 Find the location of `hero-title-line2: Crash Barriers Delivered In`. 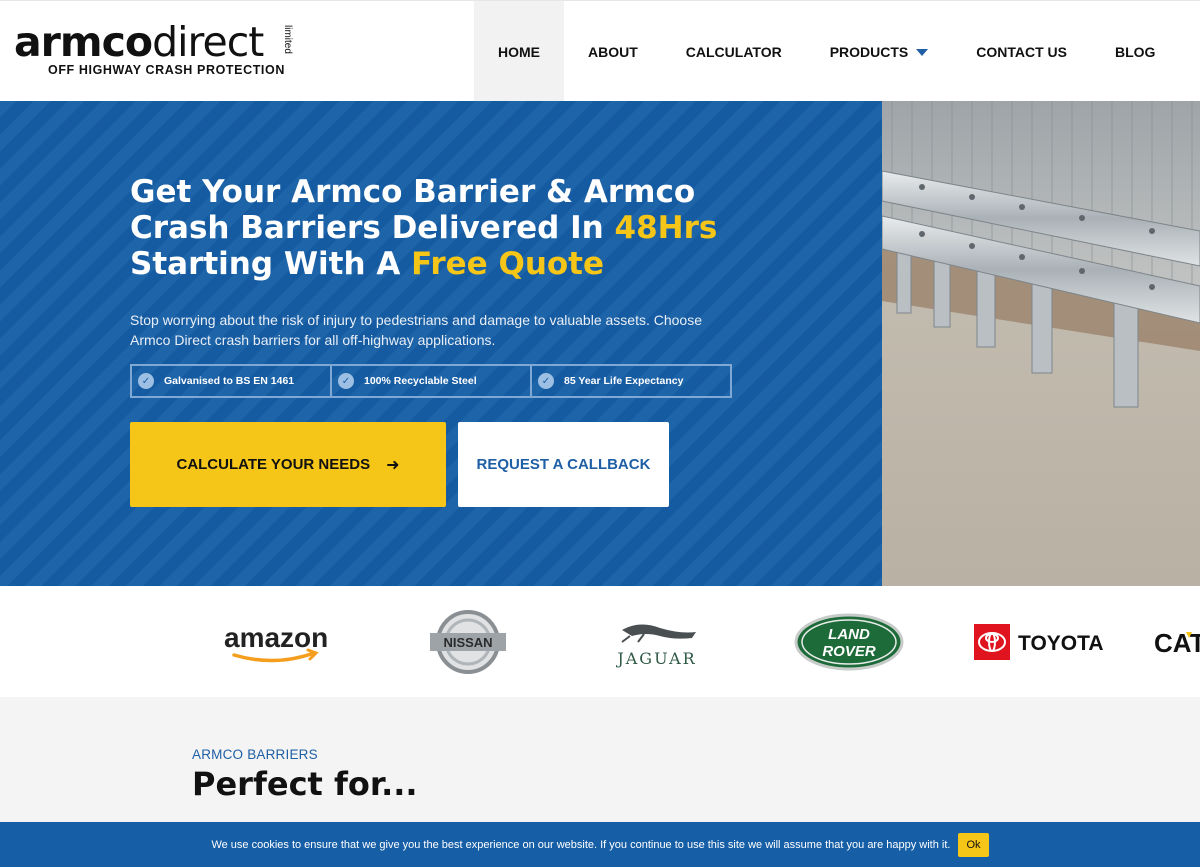

hero-title-line2: Crash Barriers Delivered In is located at coordinates (372, 228).